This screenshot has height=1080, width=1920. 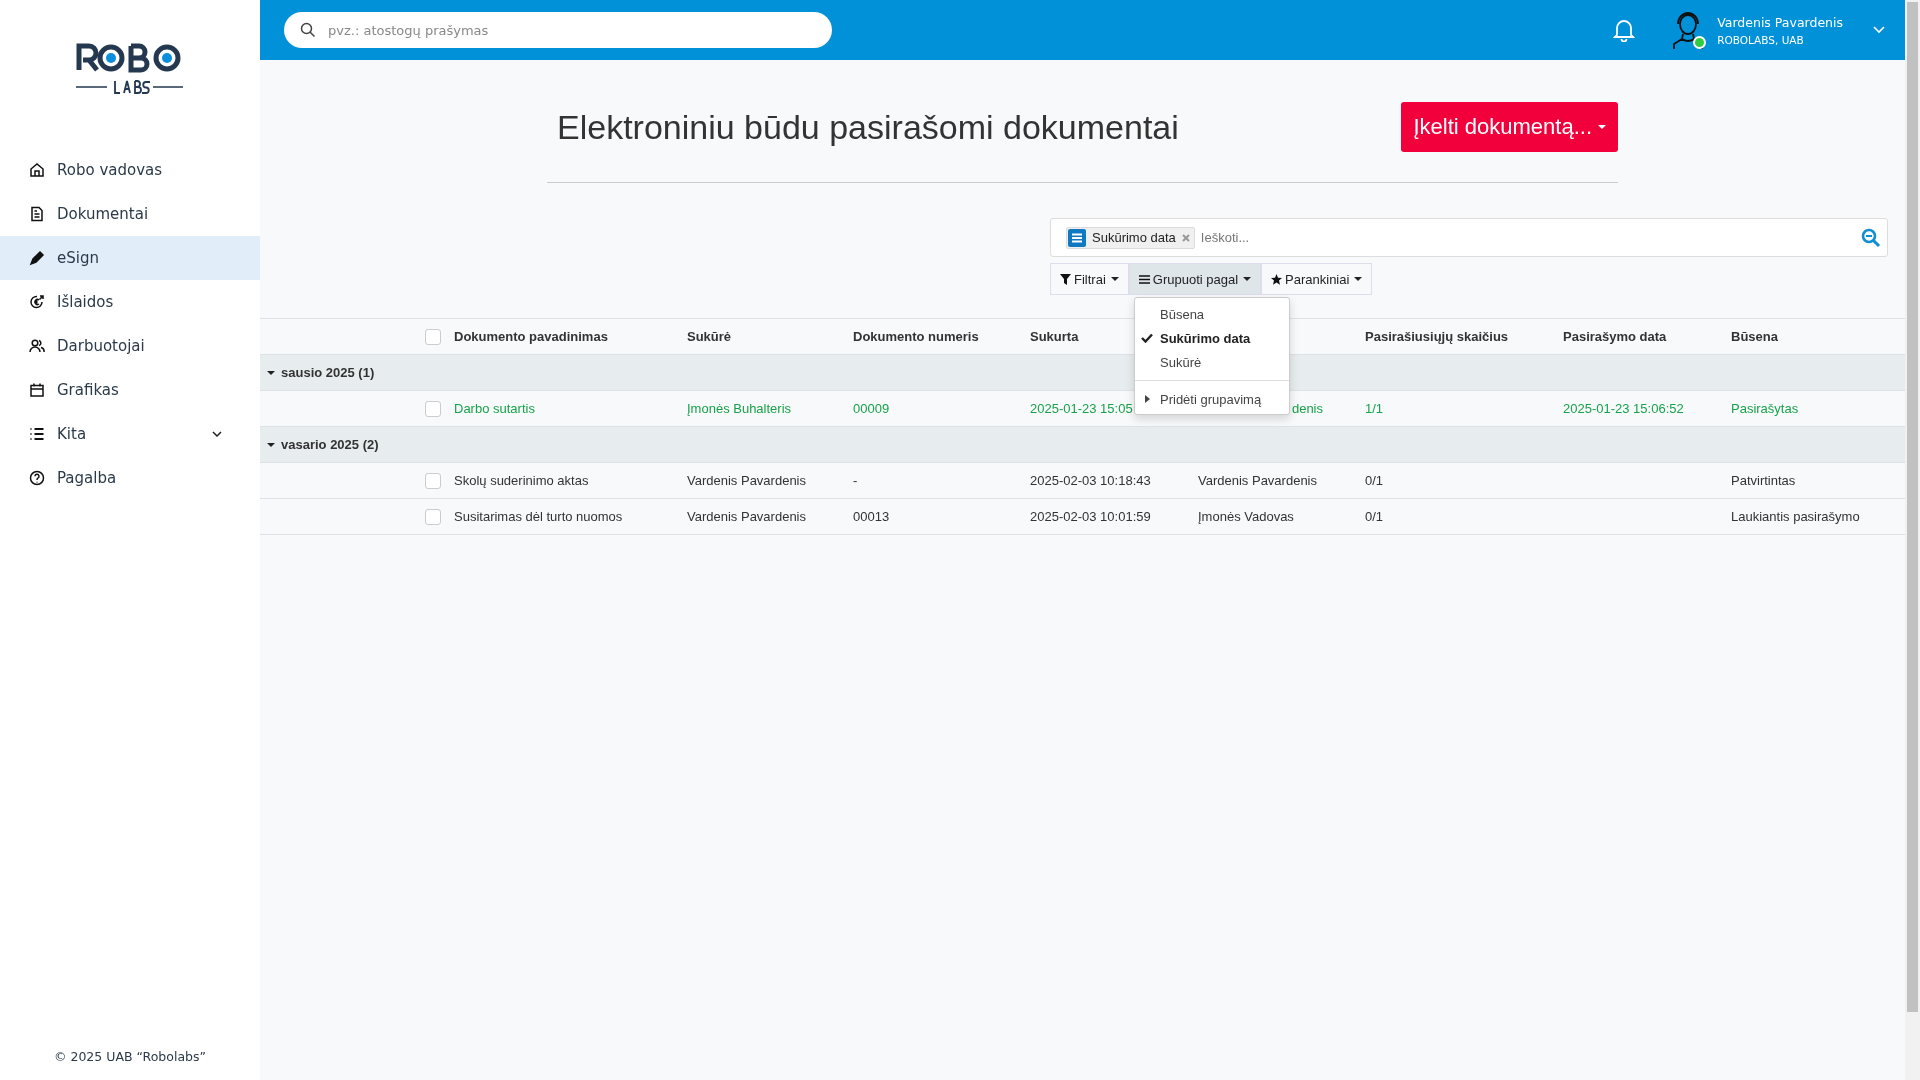 What do you see at coordinates (1765, 408) in the screenshot?
I see `table-cell: Pasirašytas` at bounding box center [1765, 408].